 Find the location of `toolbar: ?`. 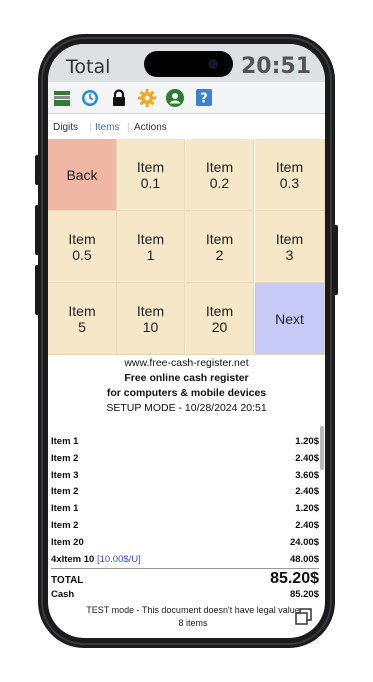

toolbar: ? is located at coordinates (186, 98).